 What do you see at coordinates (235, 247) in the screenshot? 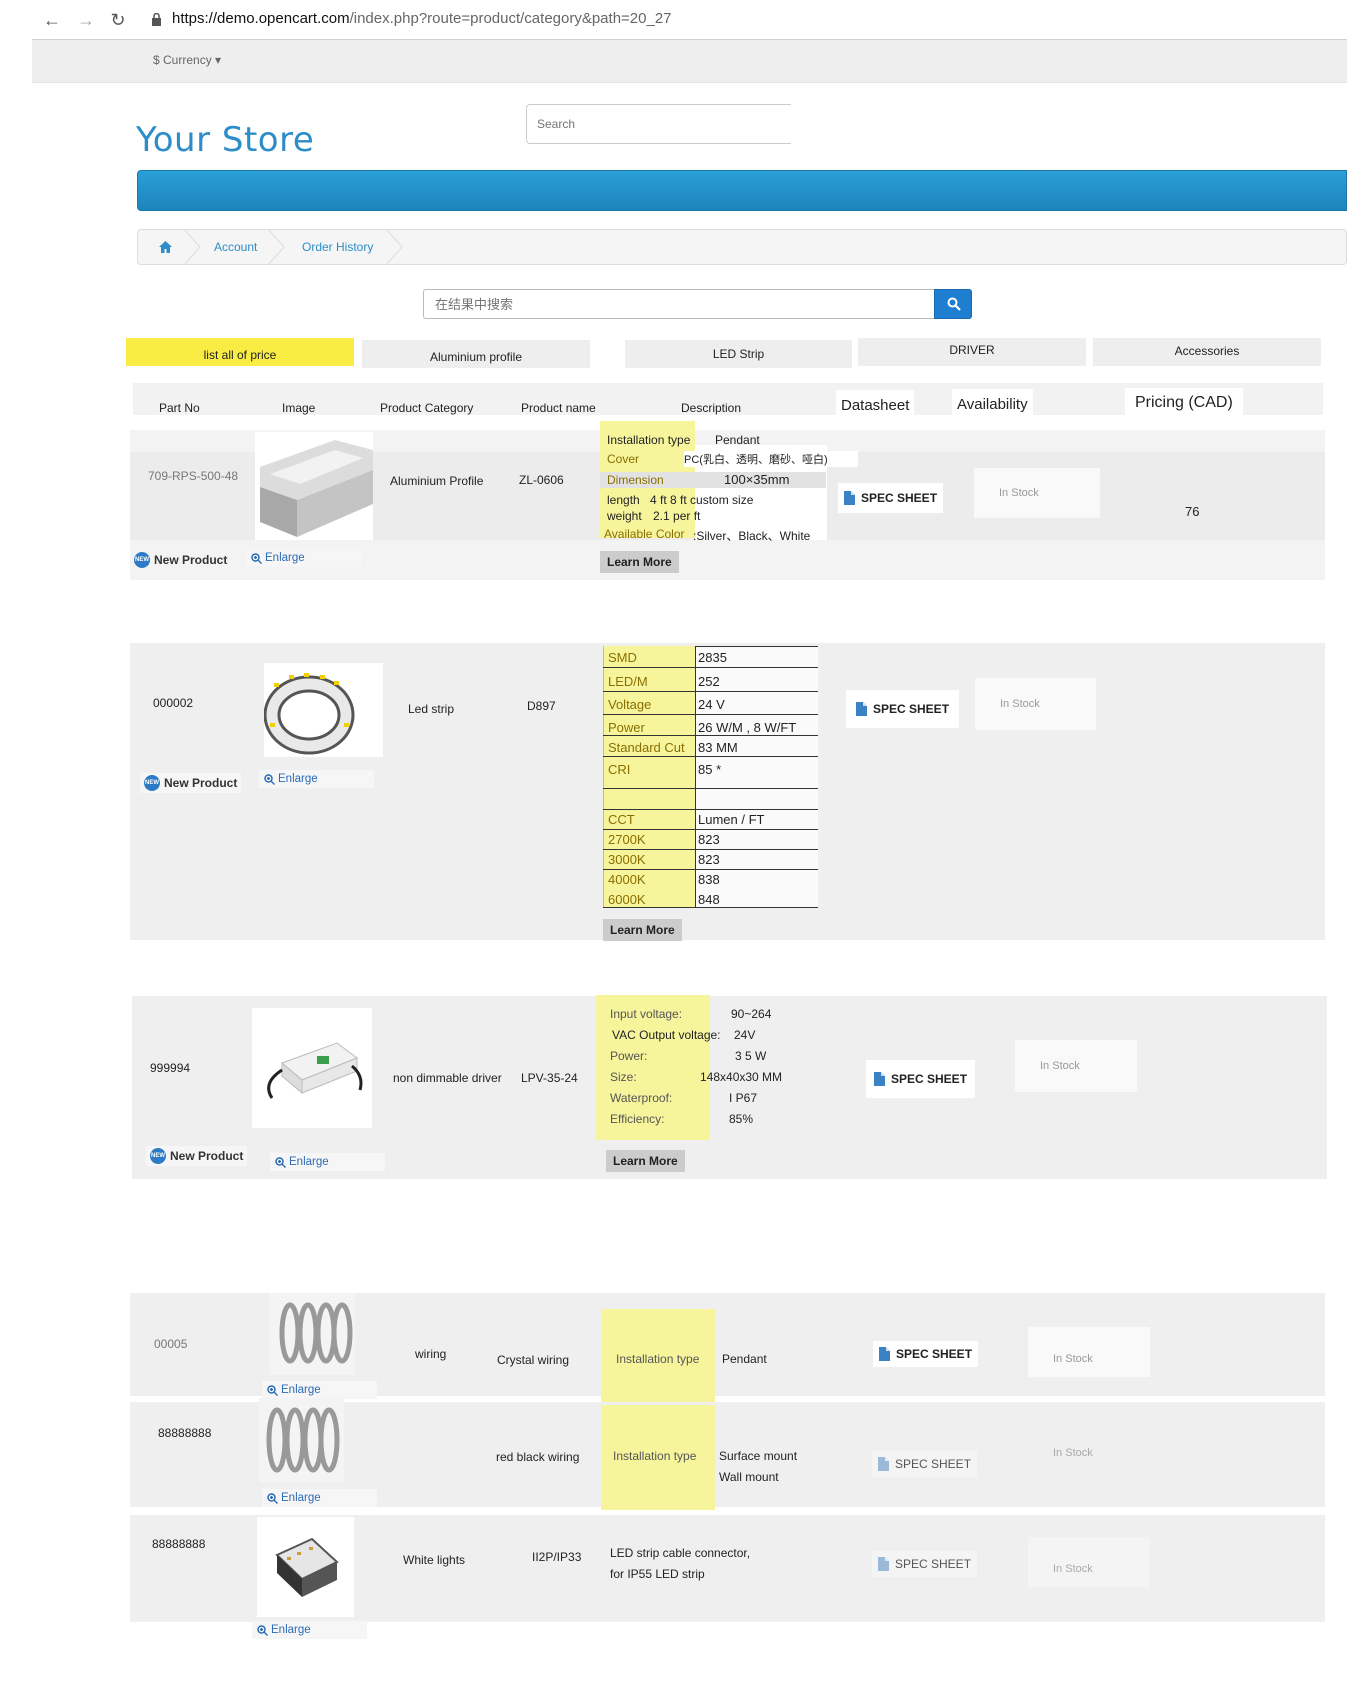
I see `breadcrumb-account: Account` at bounding box center [235, 247].